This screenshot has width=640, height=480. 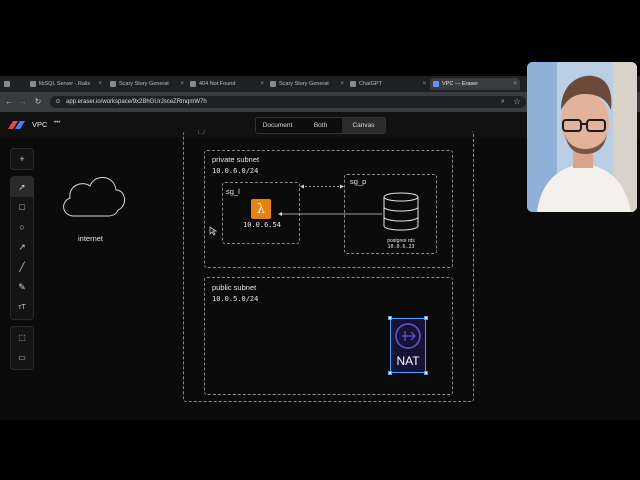 I want to click on zoom-icon: ⌕, so click(x=503, y=102).